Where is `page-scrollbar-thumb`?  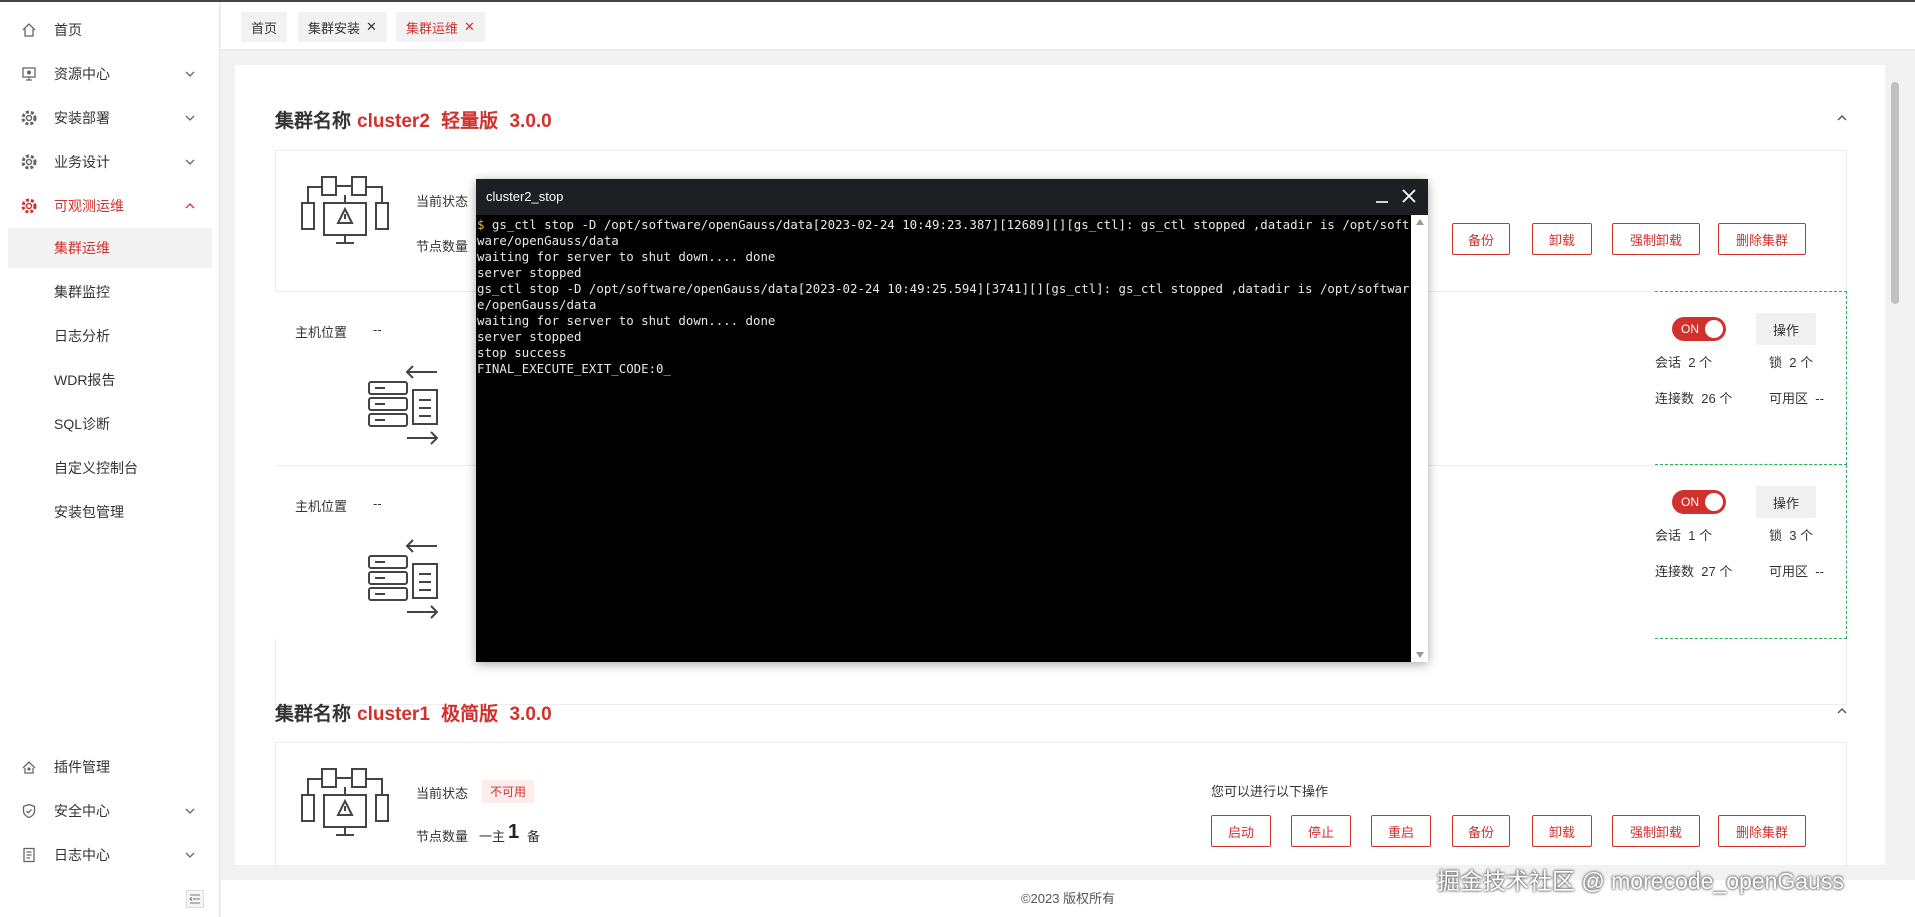 page-scrollbar-thumb is located at coordinates (1895, 193).